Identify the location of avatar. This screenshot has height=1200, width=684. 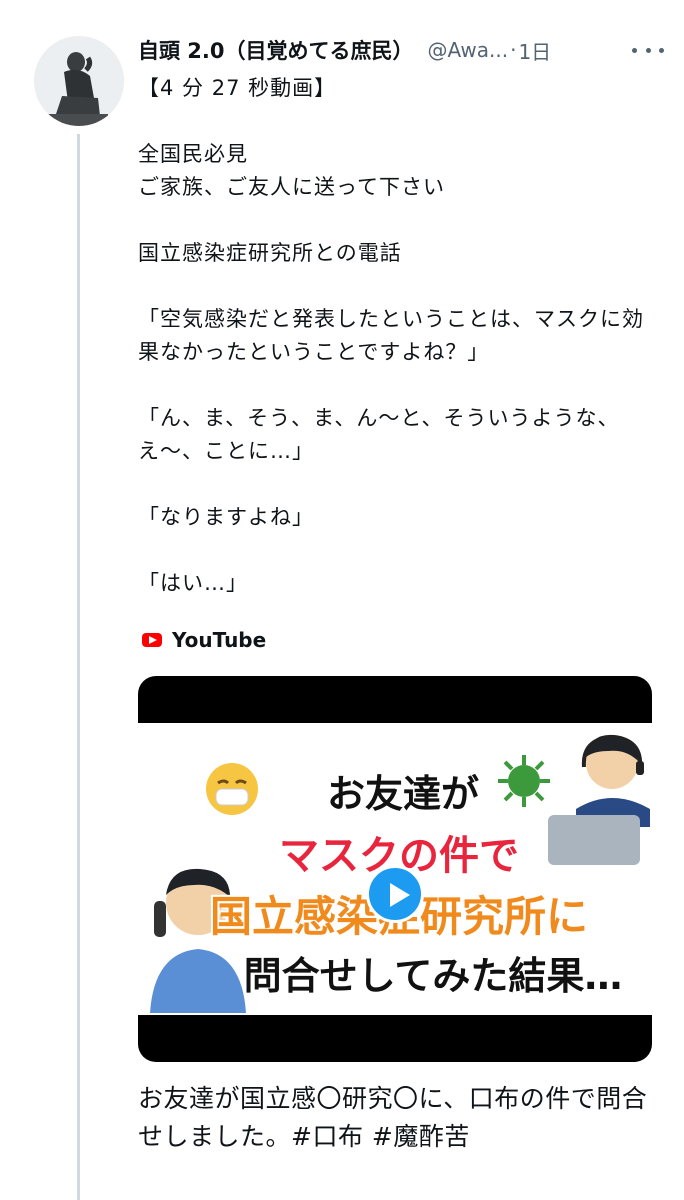
(79, 81).